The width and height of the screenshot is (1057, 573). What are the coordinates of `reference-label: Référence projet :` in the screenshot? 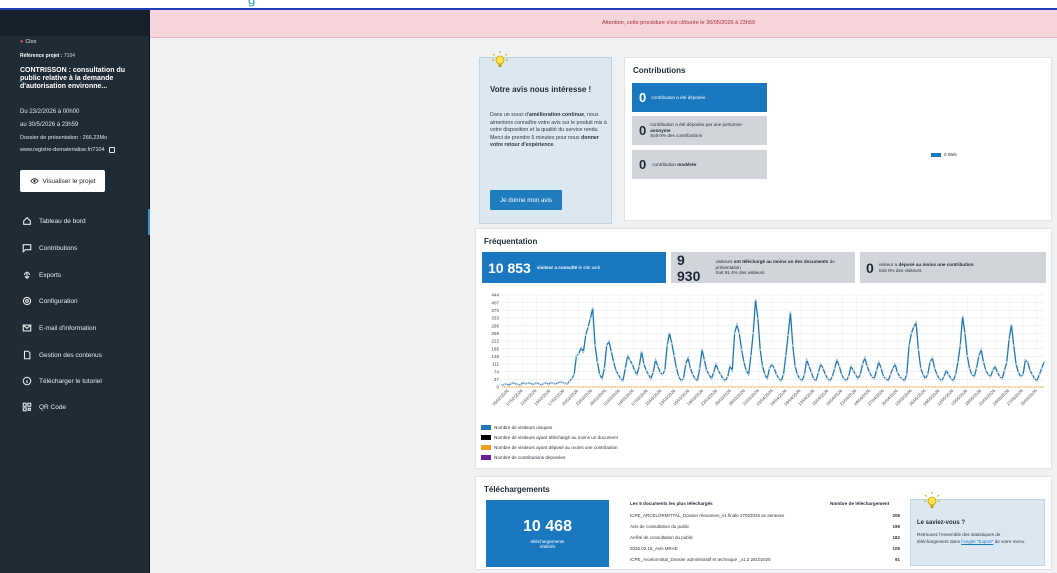 It's located at (41, 56).